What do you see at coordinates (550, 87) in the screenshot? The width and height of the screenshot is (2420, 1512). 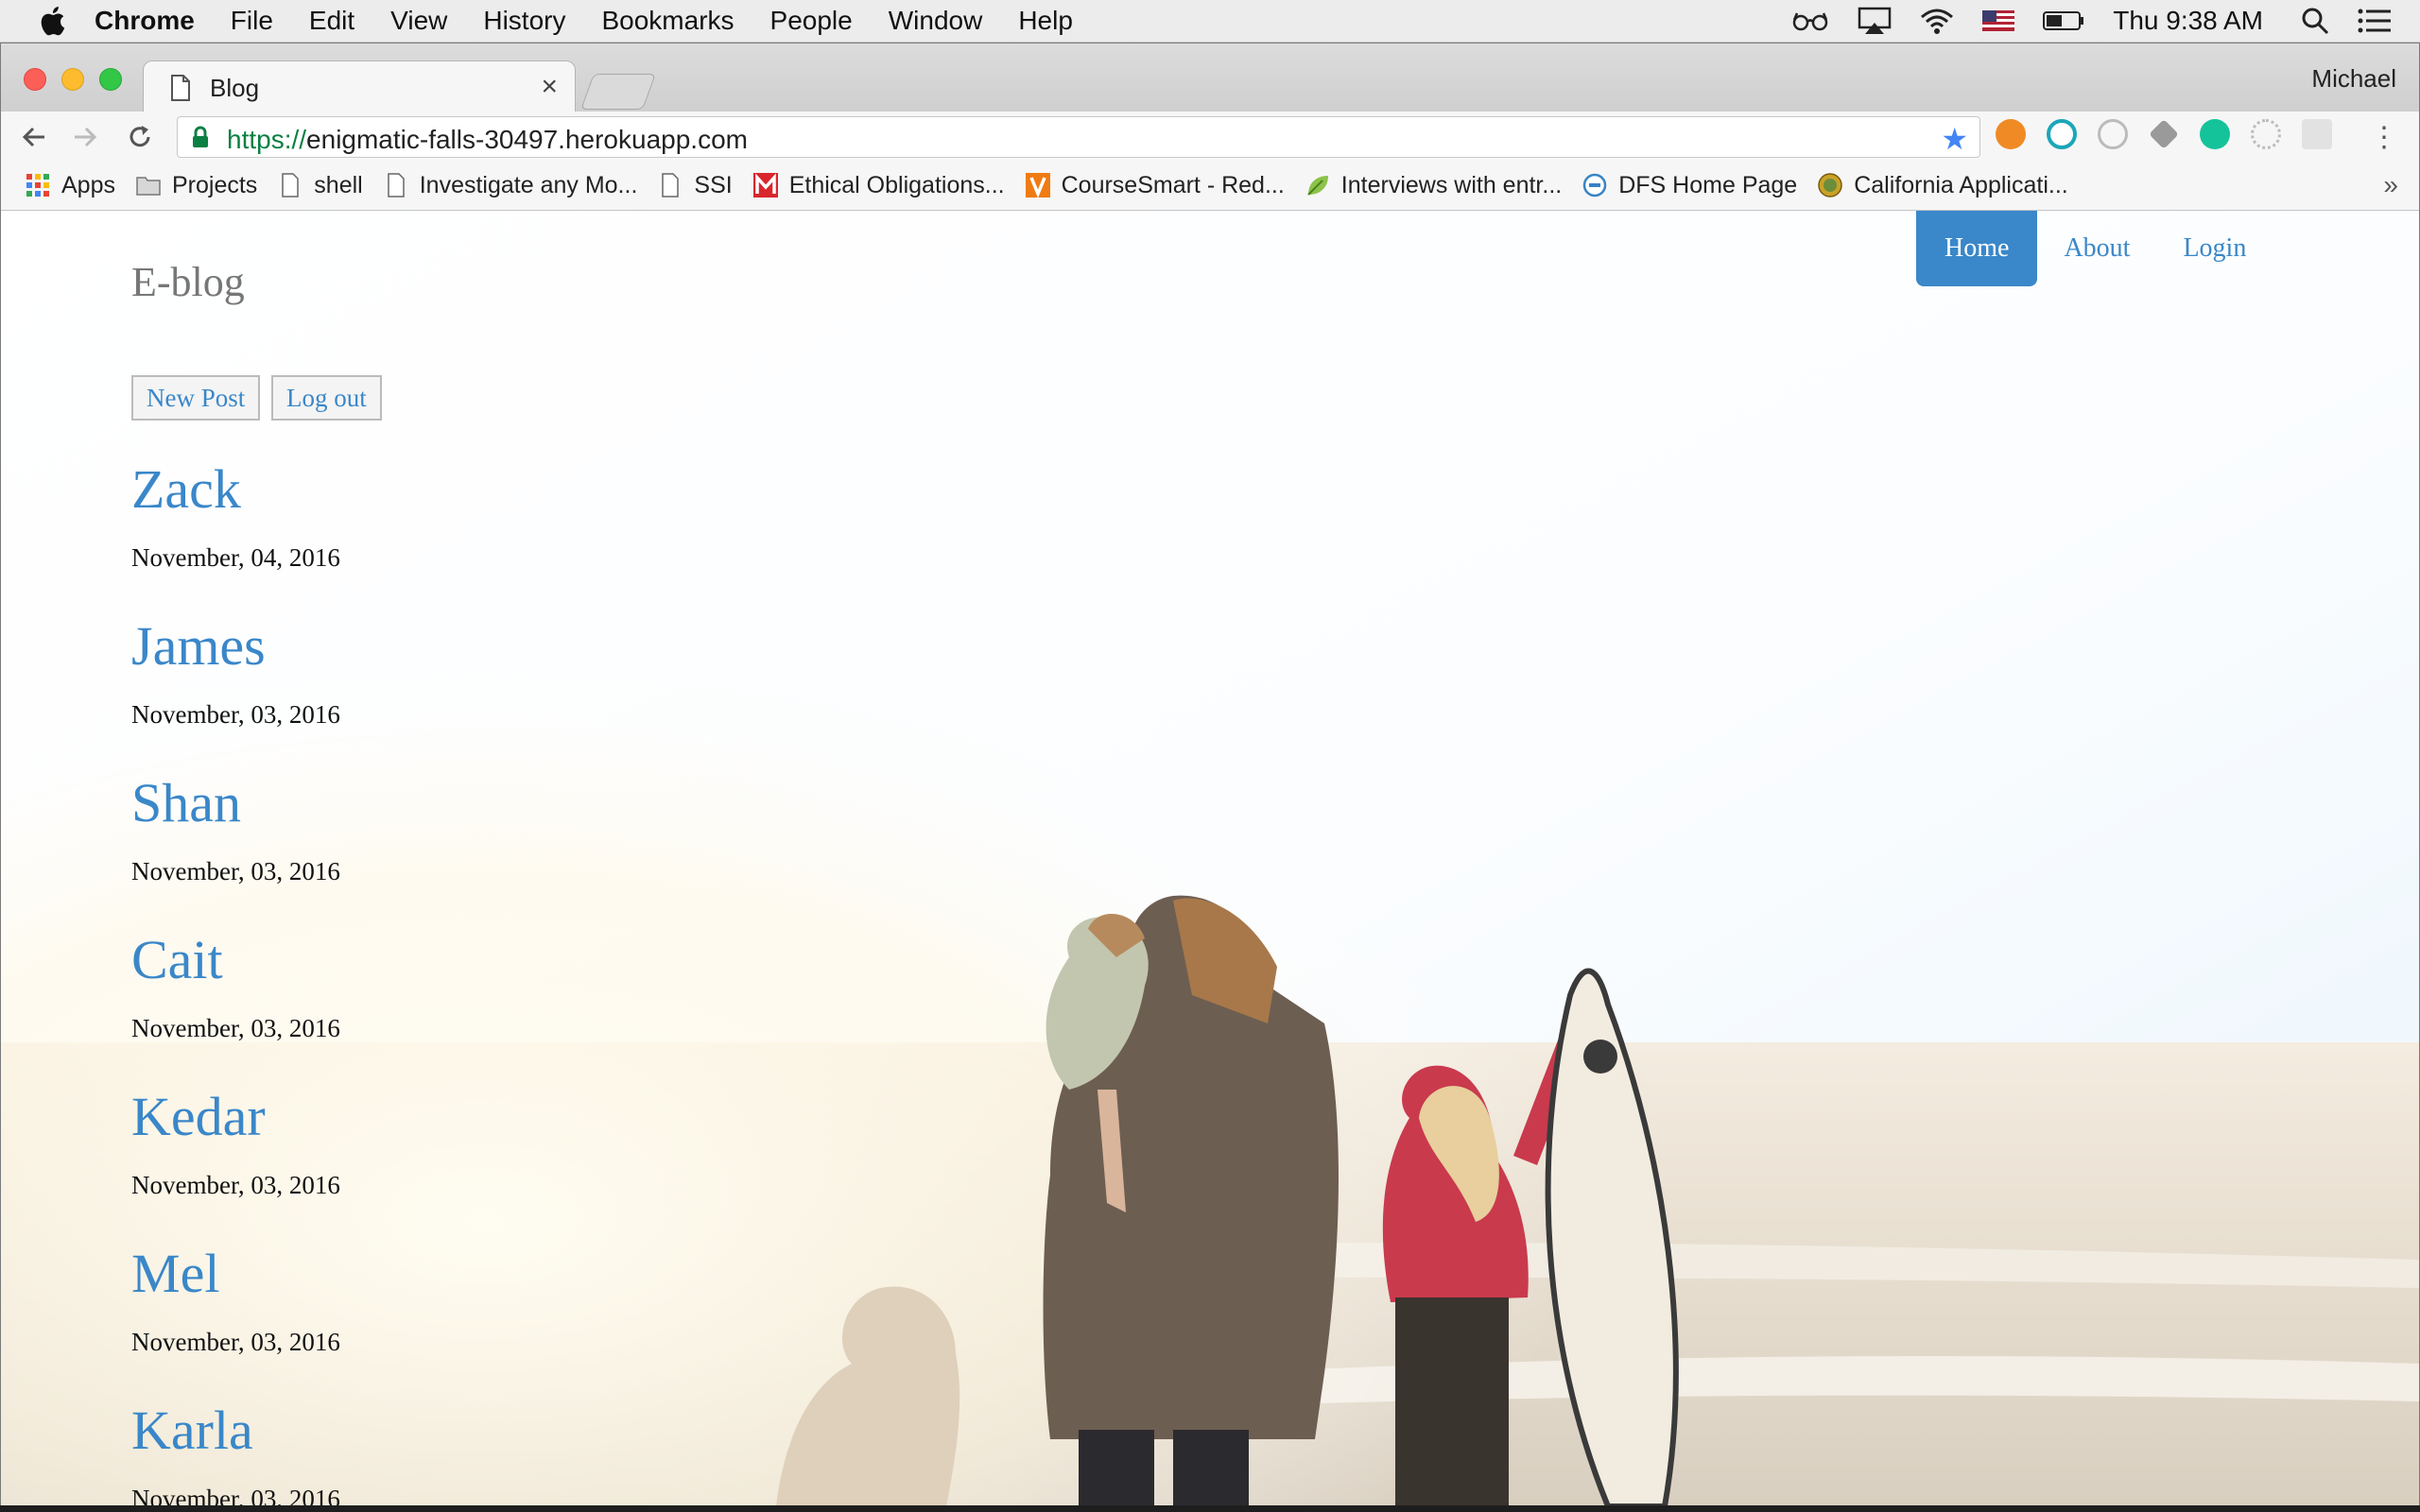 I see `tab-close-icon: ×` at bounding box center [550, 87].